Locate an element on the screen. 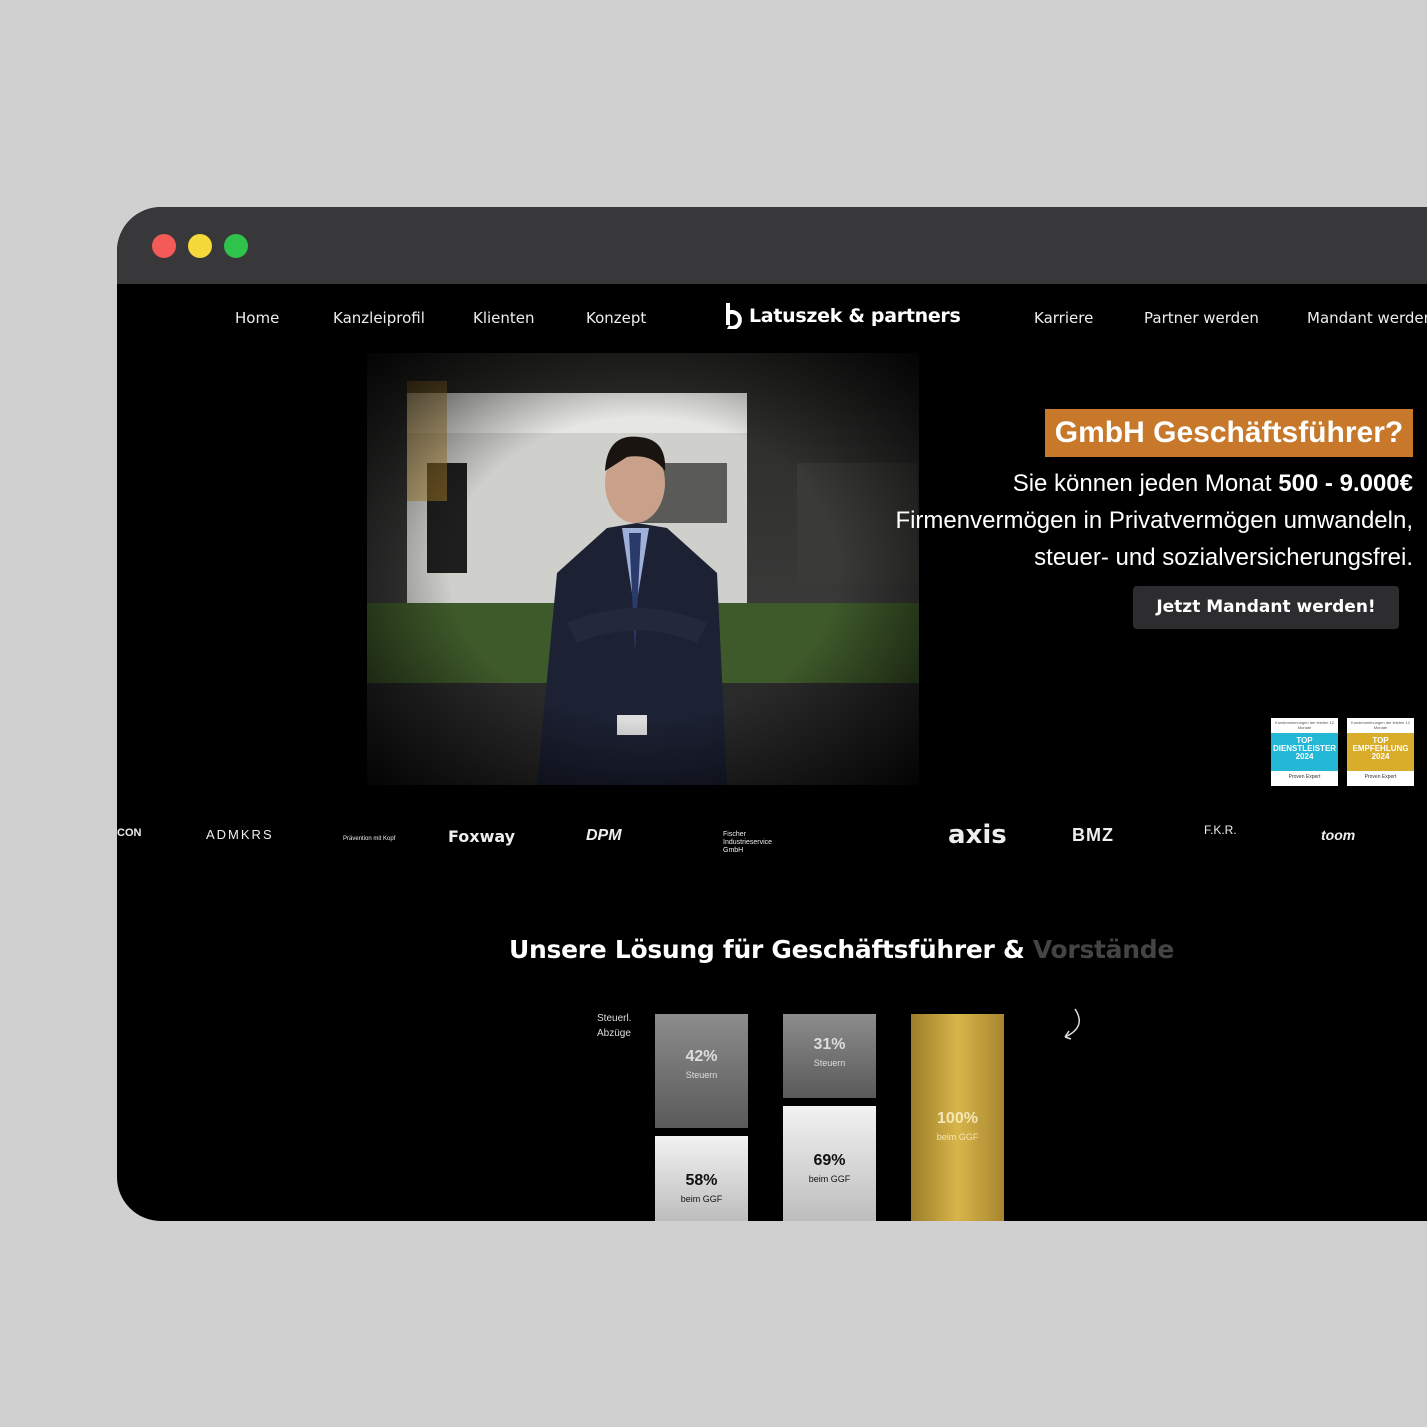  nav-home: Home is located at coordinates (257, 318).